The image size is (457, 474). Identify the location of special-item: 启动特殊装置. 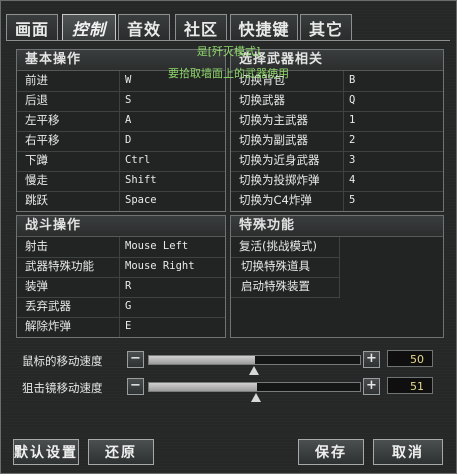
(285, 287).